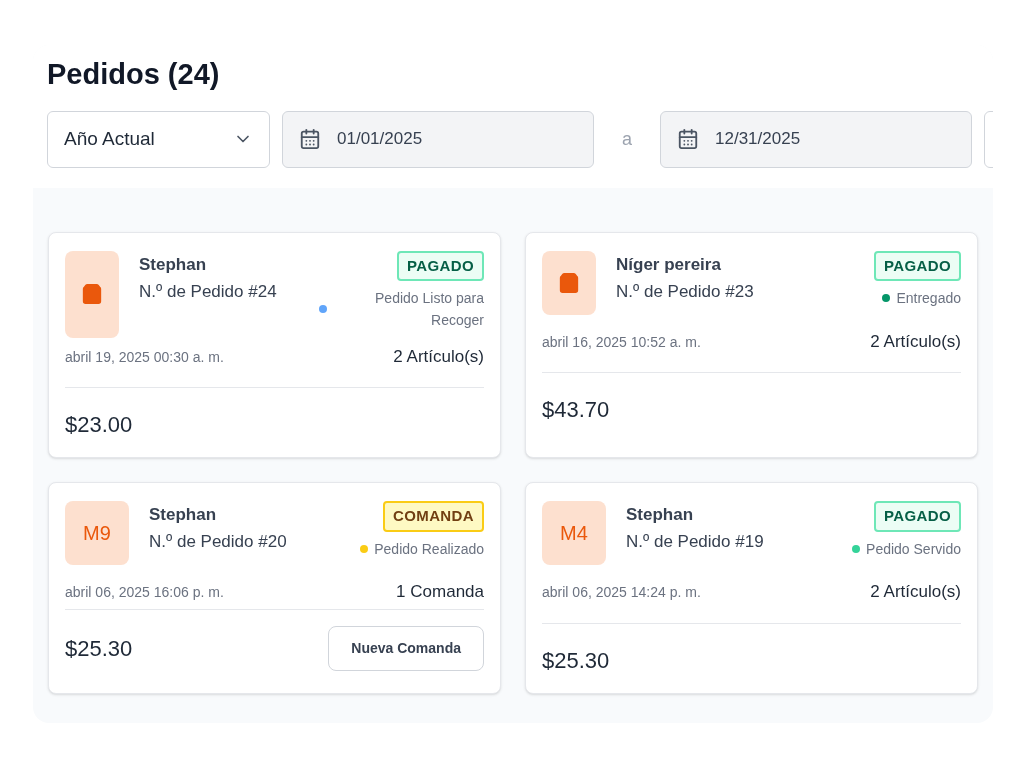  I want to click on period-dropdown: Año Actual, so click(158, 139).